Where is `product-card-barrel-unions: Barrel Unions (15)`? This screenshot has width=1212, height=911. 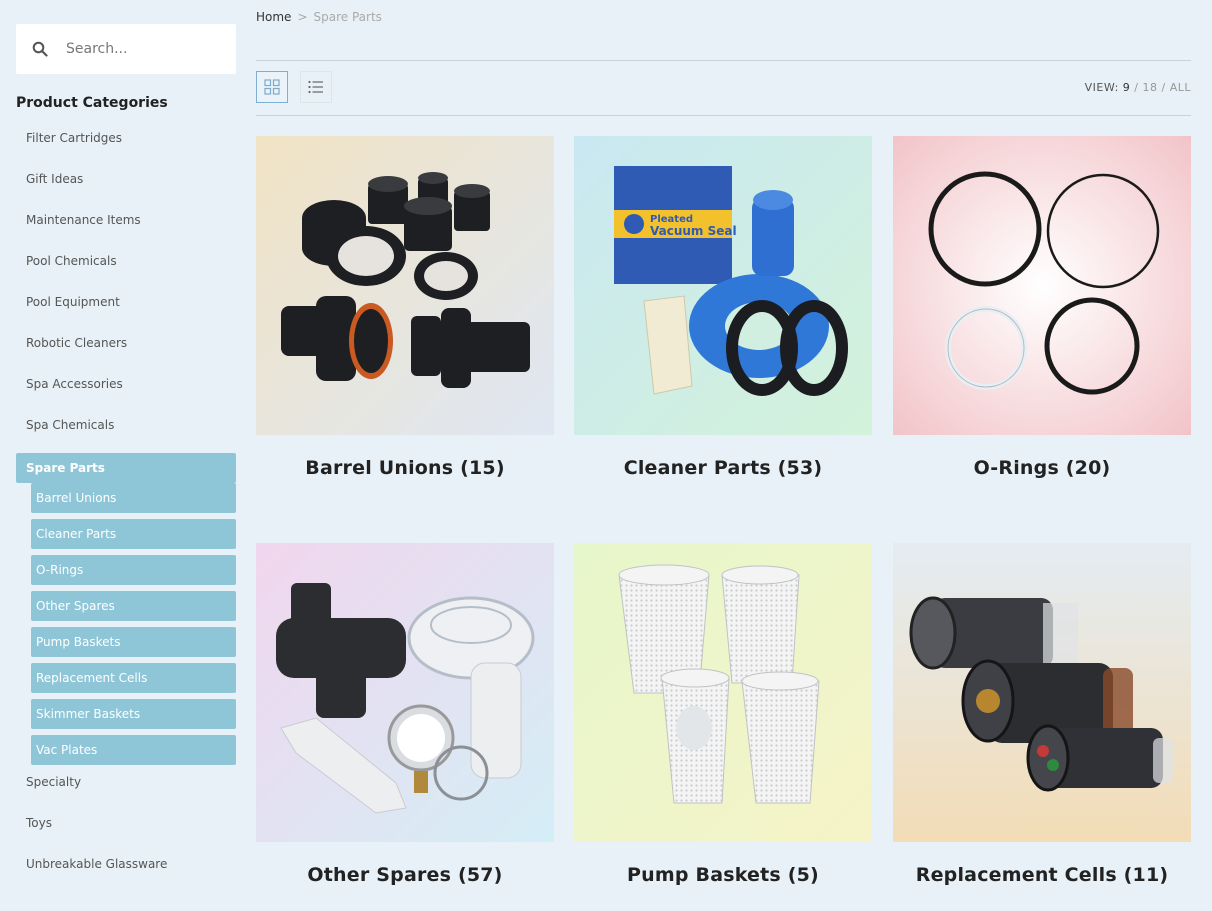
product-card-barrel-unions: Barrel Unions (15) is located at coordinates (405, 307).